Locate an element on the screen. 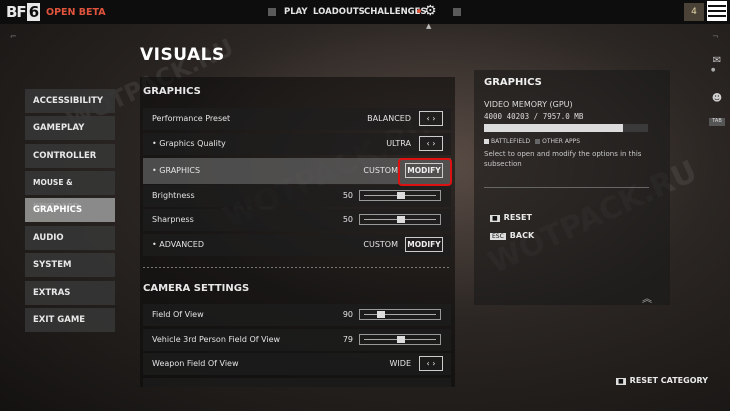 The width and height of the screenshot is (730, 411). menu-item-system: SYSTEM is located at coordinates (70, 265).